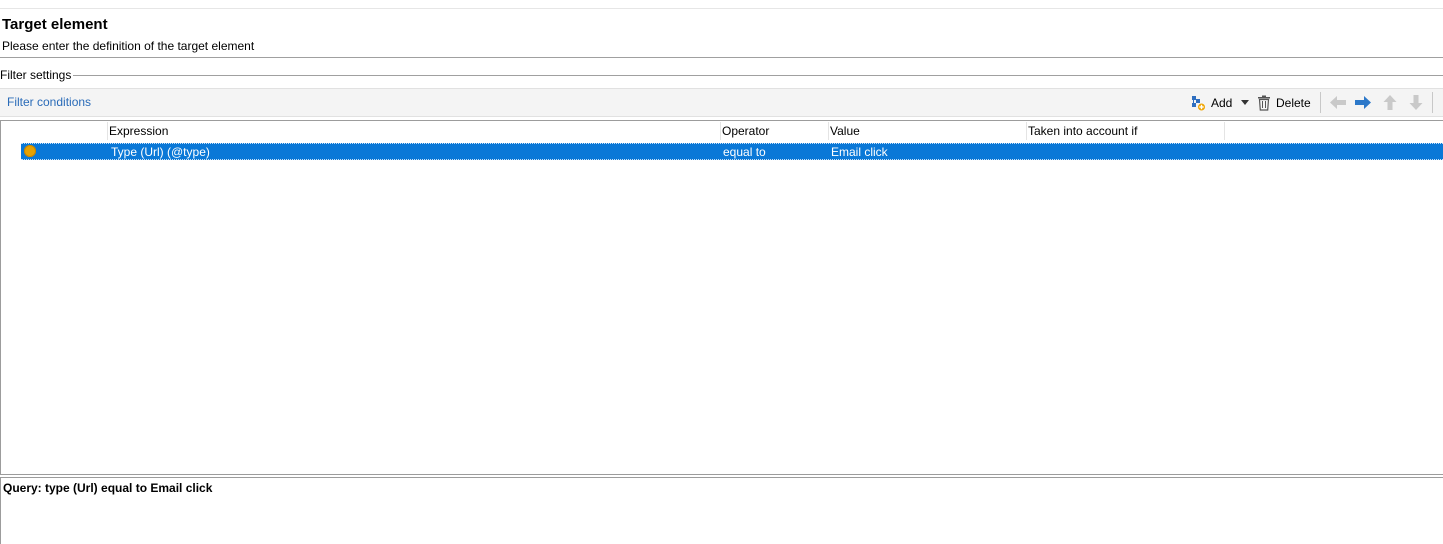 This screenshot has width=1443, height=544. What do you see at coordinates (1245, 102) in the screenshot?
I see `chevron-down-icon` at bounding box center [1245, 102].